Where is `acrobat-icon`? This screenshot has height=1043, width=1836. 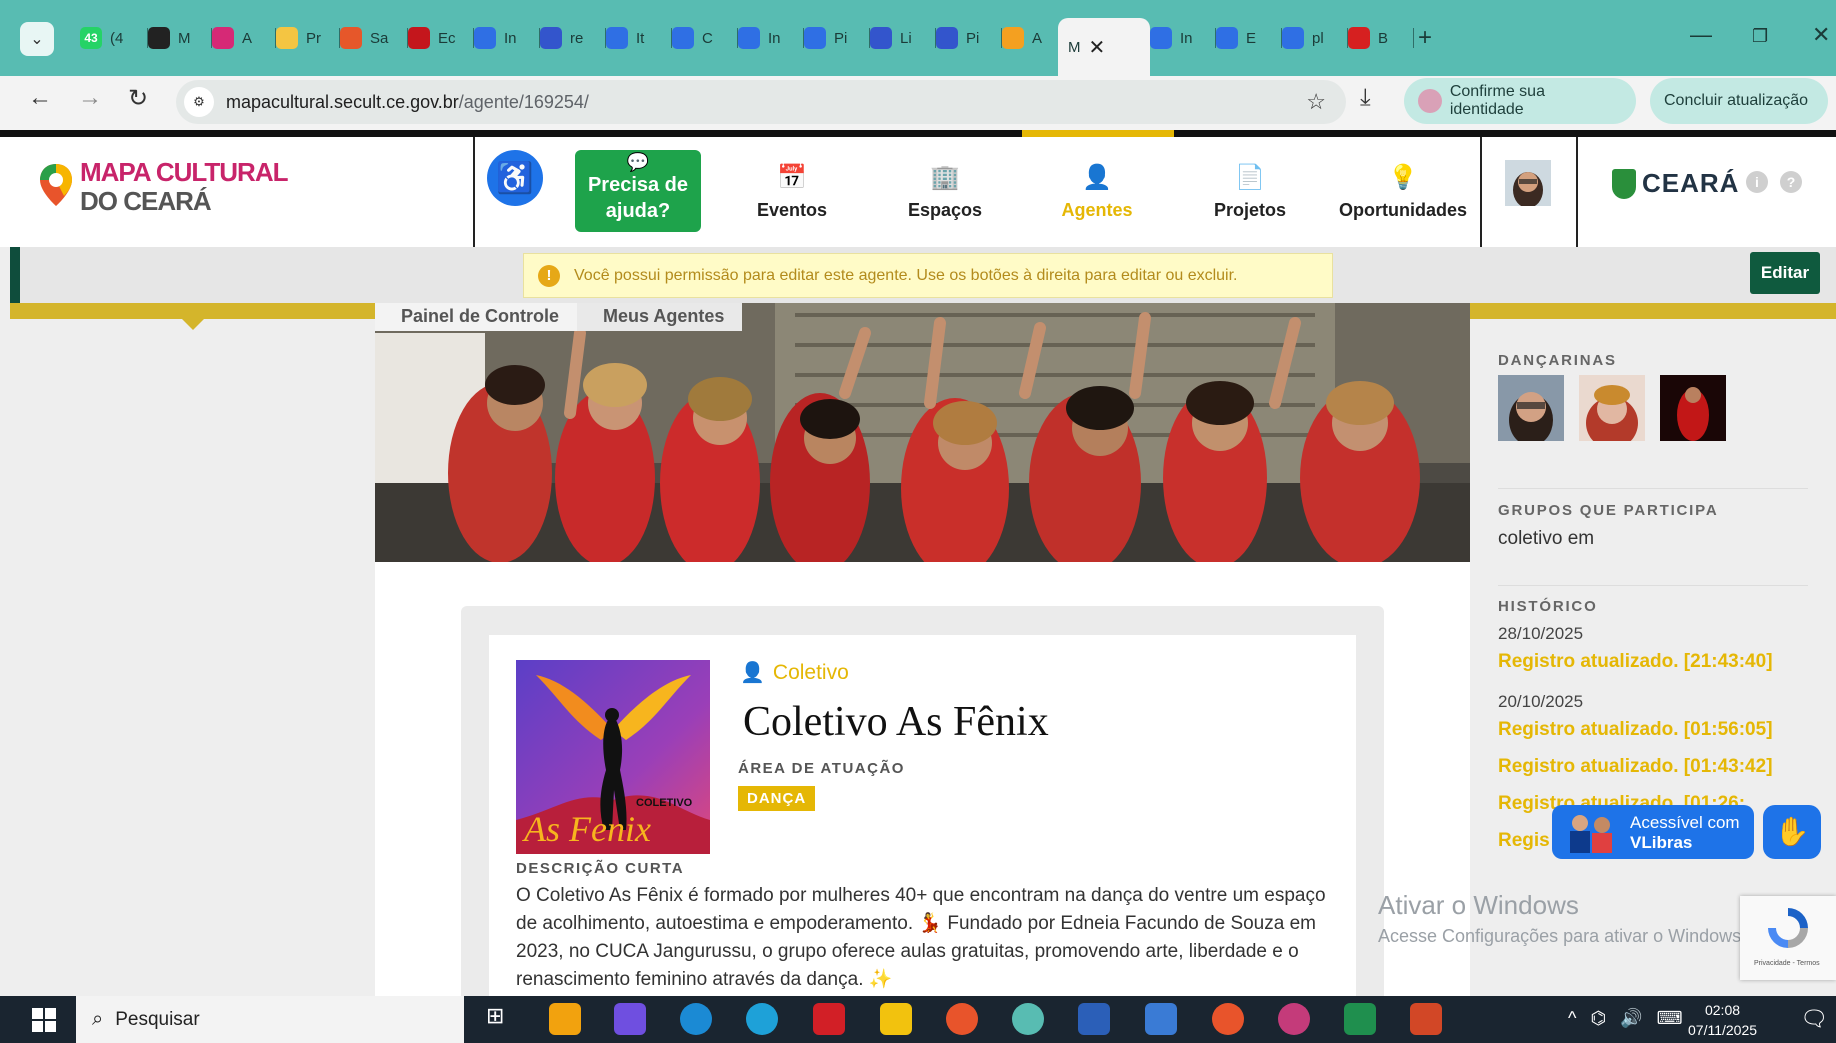 acrobat-icon is located at coordinates (829, 1019).